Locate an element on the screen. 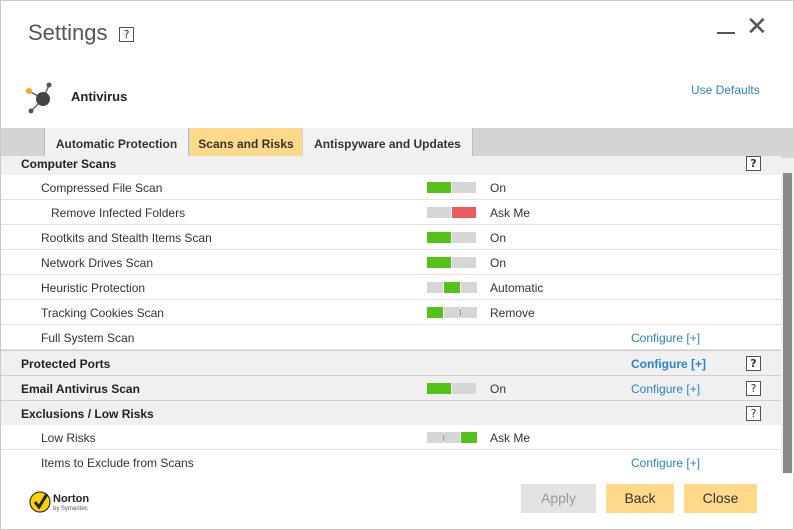 This screenshot has height=530, width=794. close-icon: ✕ is located at coordinates (757, 27).